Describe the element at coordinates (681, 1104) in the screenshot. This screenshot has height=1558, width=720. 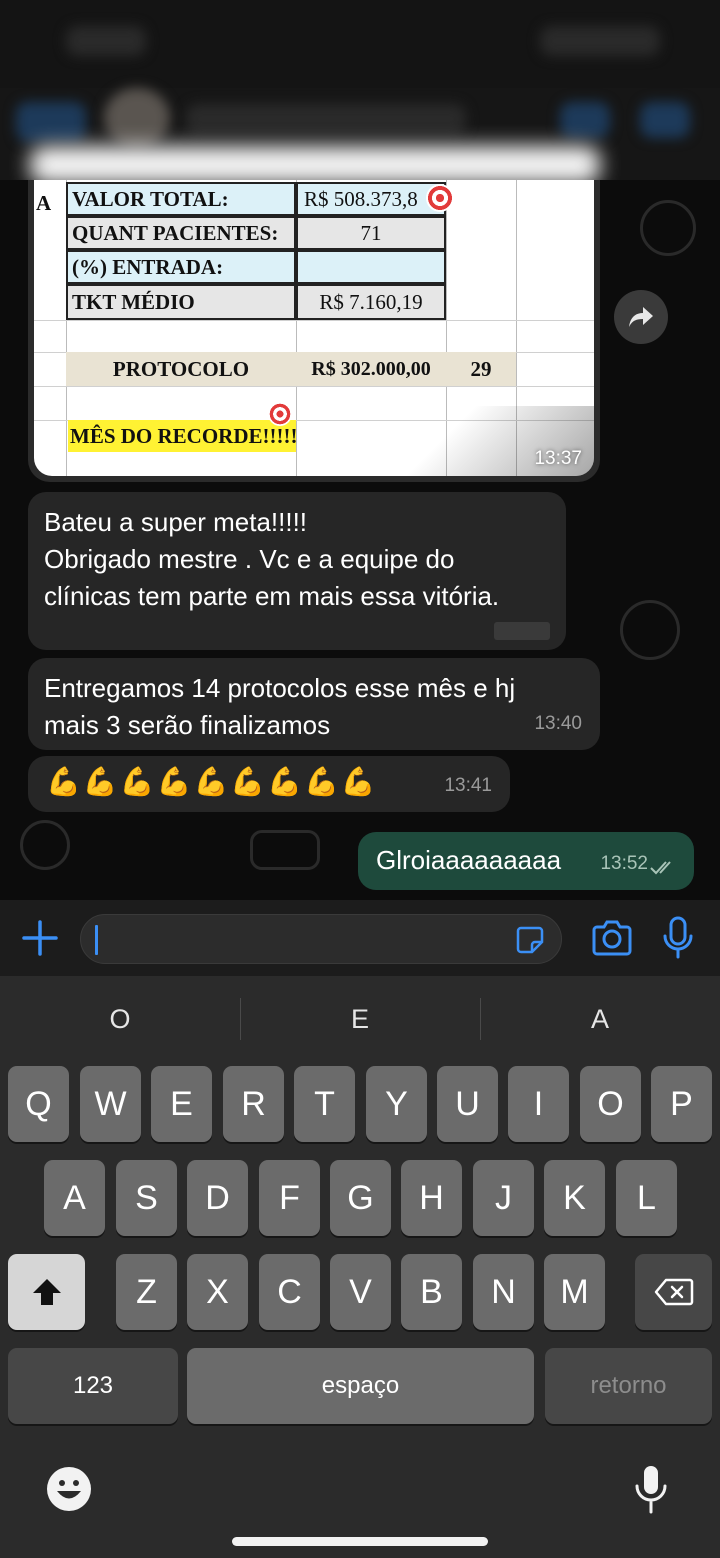
I see `key-p: P` at that location.